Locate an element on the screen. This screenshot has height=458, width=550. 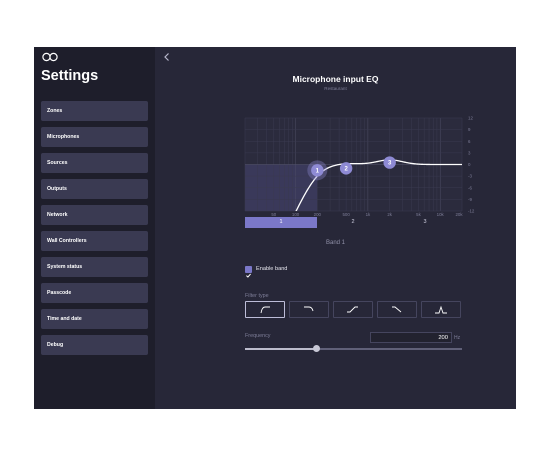
low-pass-icon is located at coordinates (397, 309).